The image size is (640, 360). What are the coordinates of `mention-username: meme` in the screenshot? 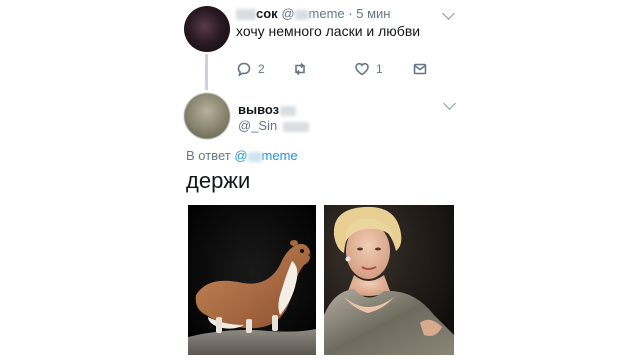 It's located at (279, 155).